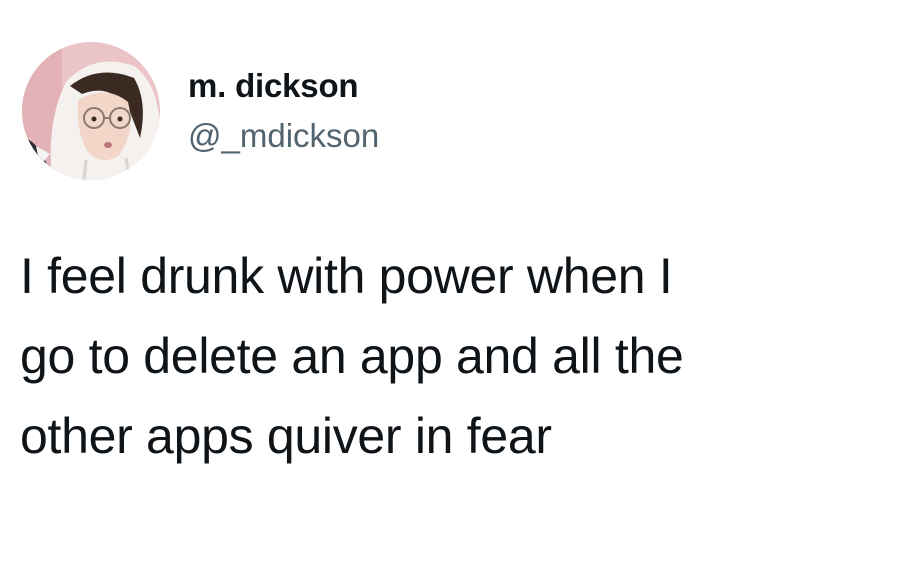 The image size is (900, 575). What do you see at coordinates (273, 86) in the screenshot?
I see `author-name: m. dickson` at bounding box center [273, 86].